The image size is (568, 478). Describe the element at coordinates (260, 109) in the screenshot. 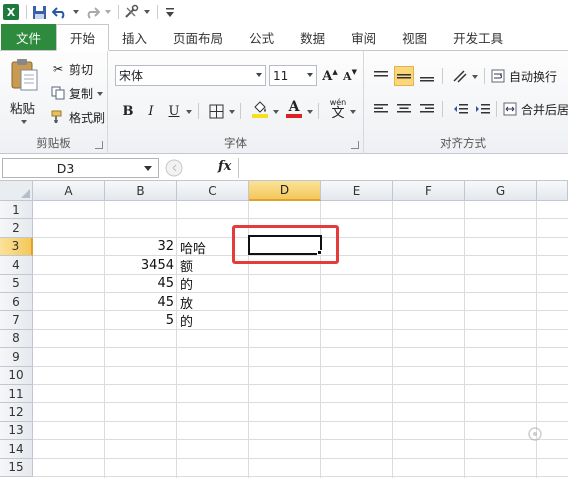

I see `fill-color-button` at that location.